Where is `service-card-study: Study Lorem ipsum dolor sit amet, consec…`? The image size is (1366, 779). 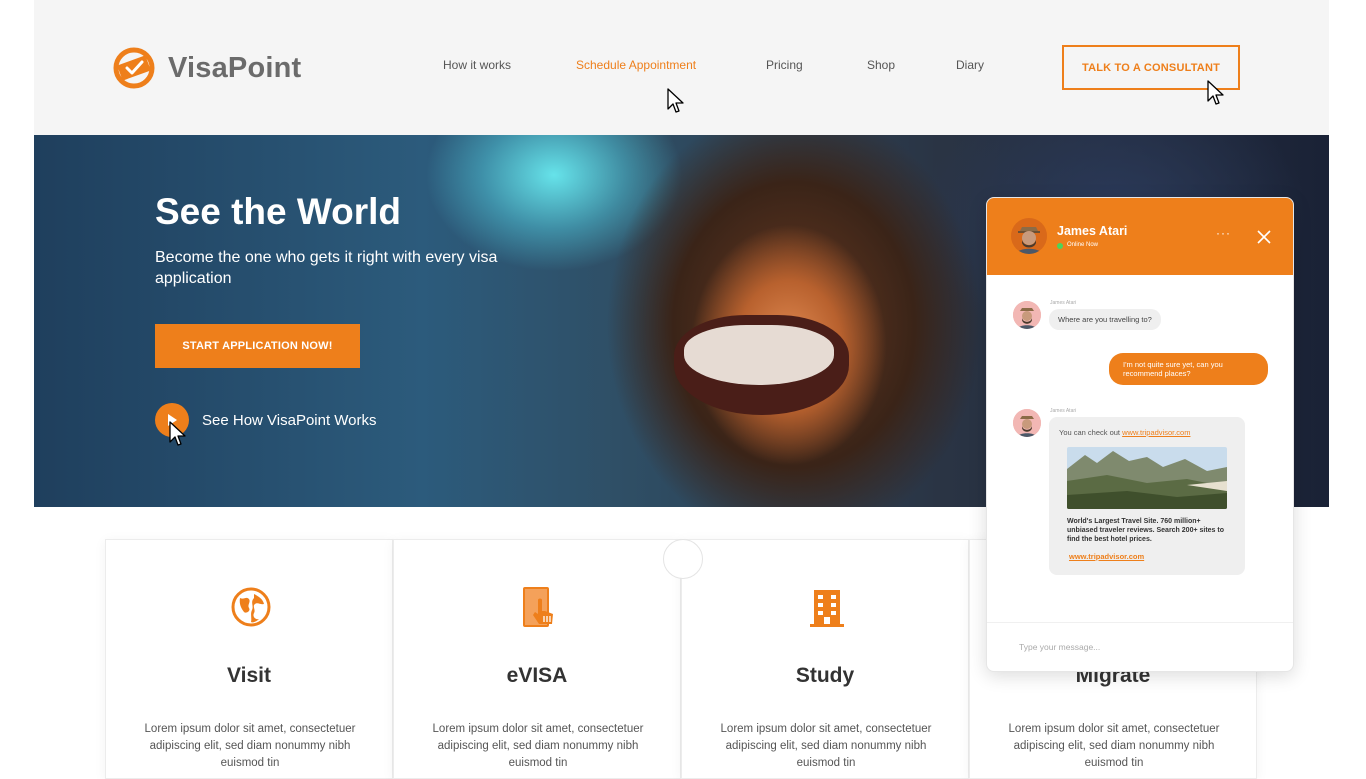
service-card-study: Study Lorem ipsum dolor sit amet, consec… is located at coordinates (825, 659).